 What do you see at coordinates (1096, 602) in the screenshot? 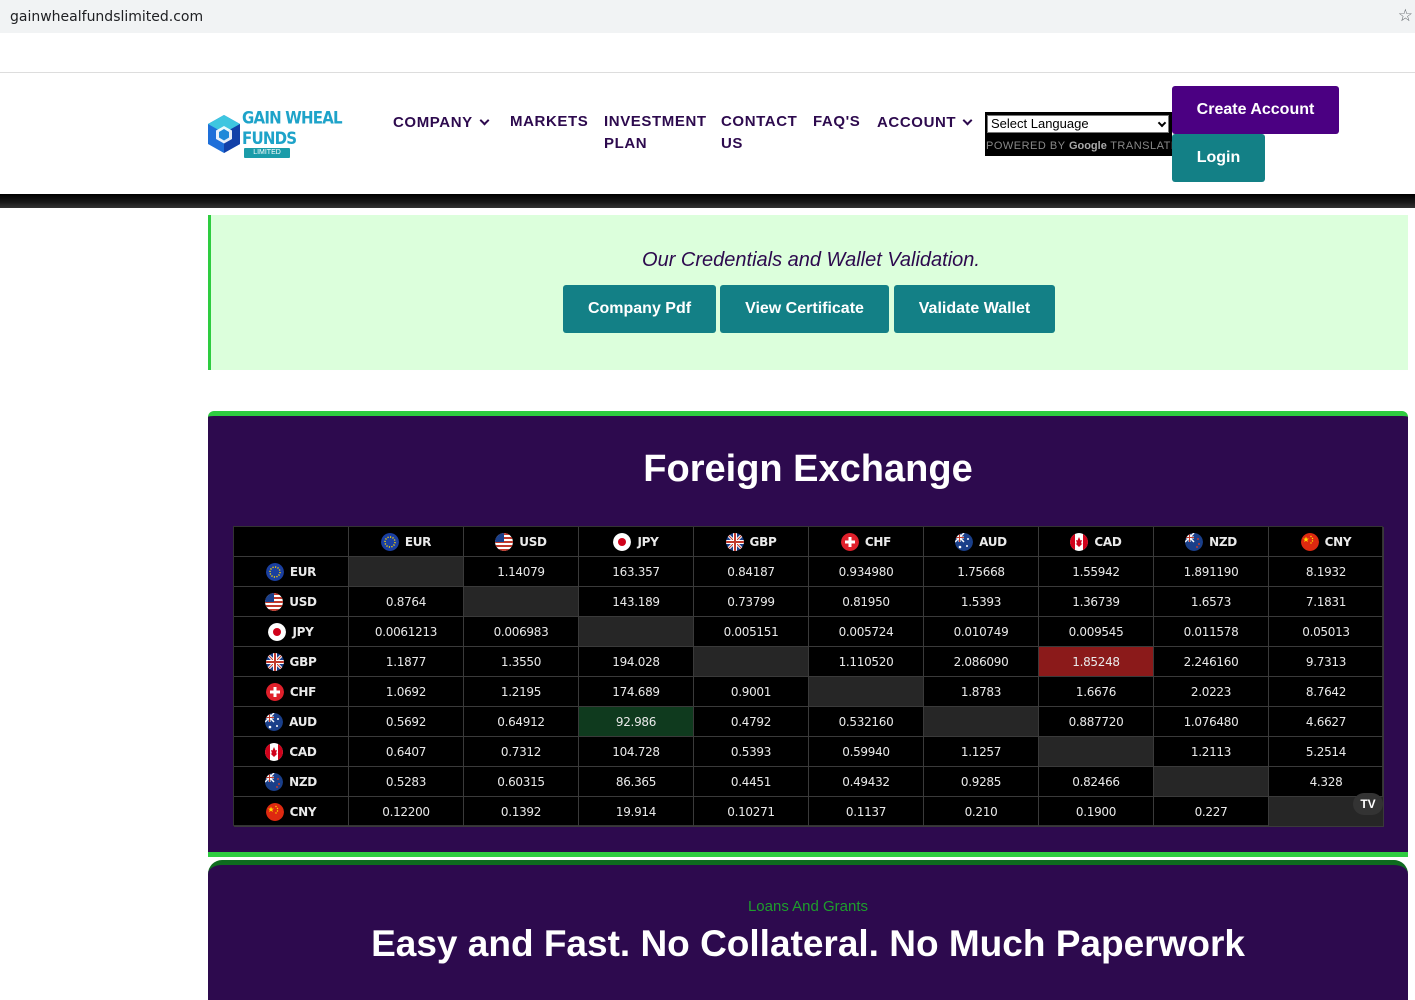
I see `rate-cell: 1.36739` at bounding box center [1096, 602].